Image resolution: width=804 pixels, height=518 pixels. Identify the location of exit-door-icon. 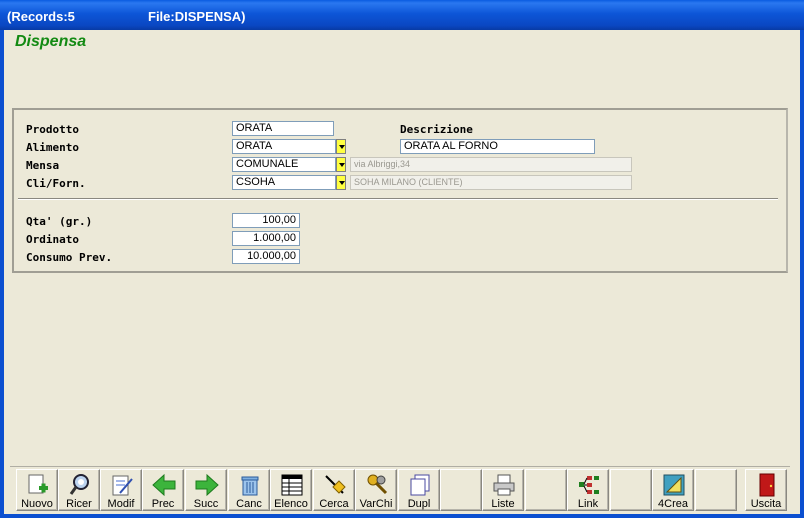
(767, 485).